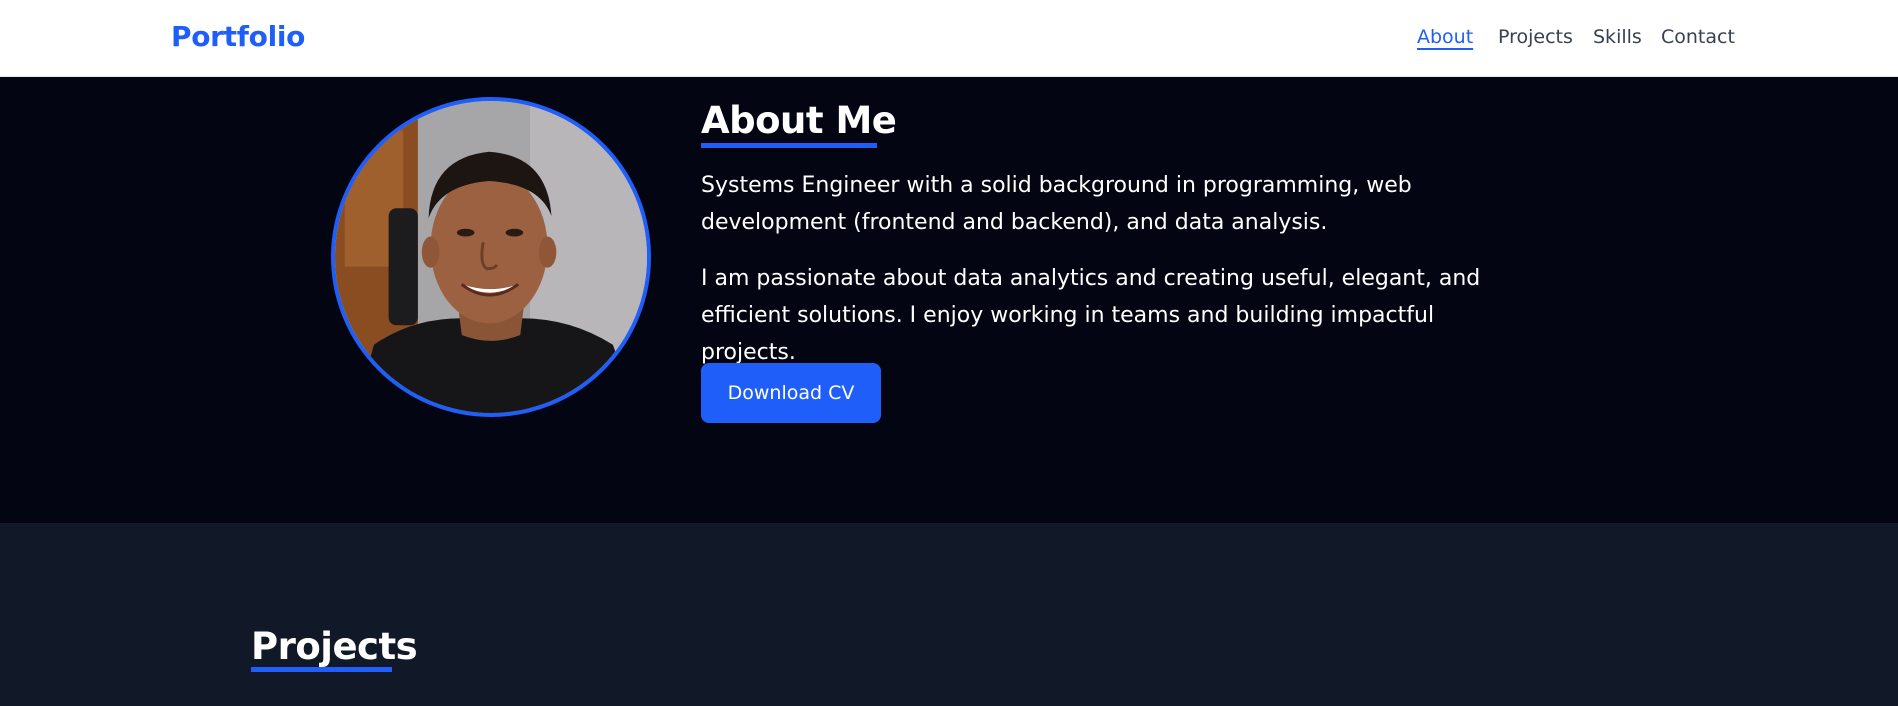  I want to click on brand-logo: Portfolio, so click(238, 36).